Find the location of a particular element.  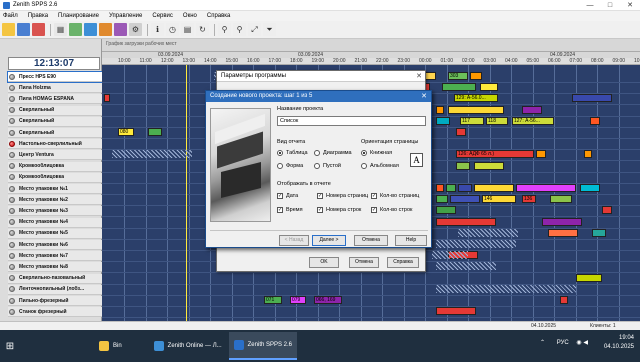

next-button: Далее > is located at coordinates (329, 240).